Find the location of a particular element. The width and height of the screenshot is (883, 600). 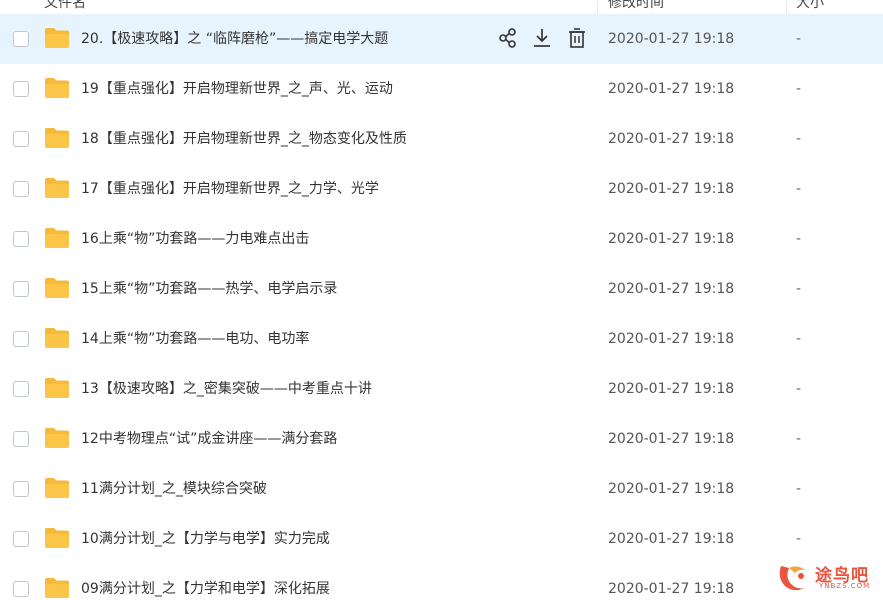

watermark-logo: 途鸟吧 YNBZS.COM is located at coordinates (825, 578).